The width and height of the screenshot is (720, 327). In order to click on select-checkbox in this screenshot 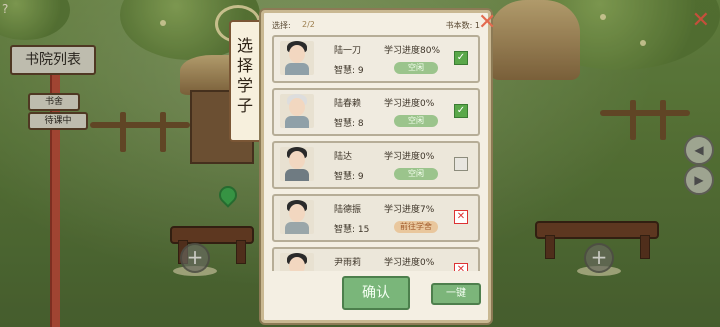, I will do `click(461, 164)`.